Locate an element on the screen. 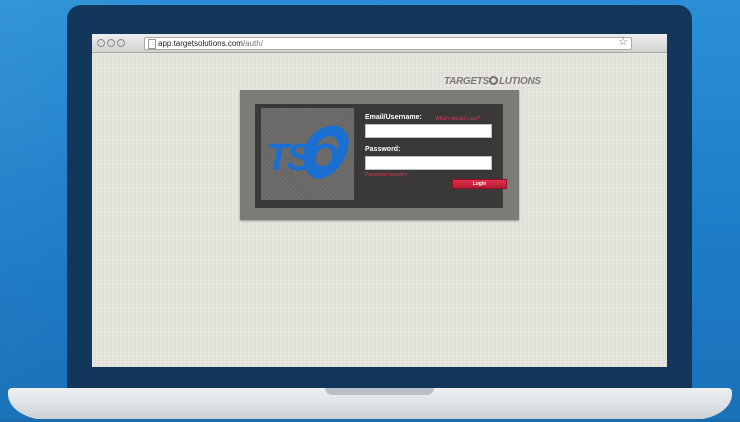 This screenshot has width=740, height=422. logo-text-s: S is located at coordinates (486, 81).